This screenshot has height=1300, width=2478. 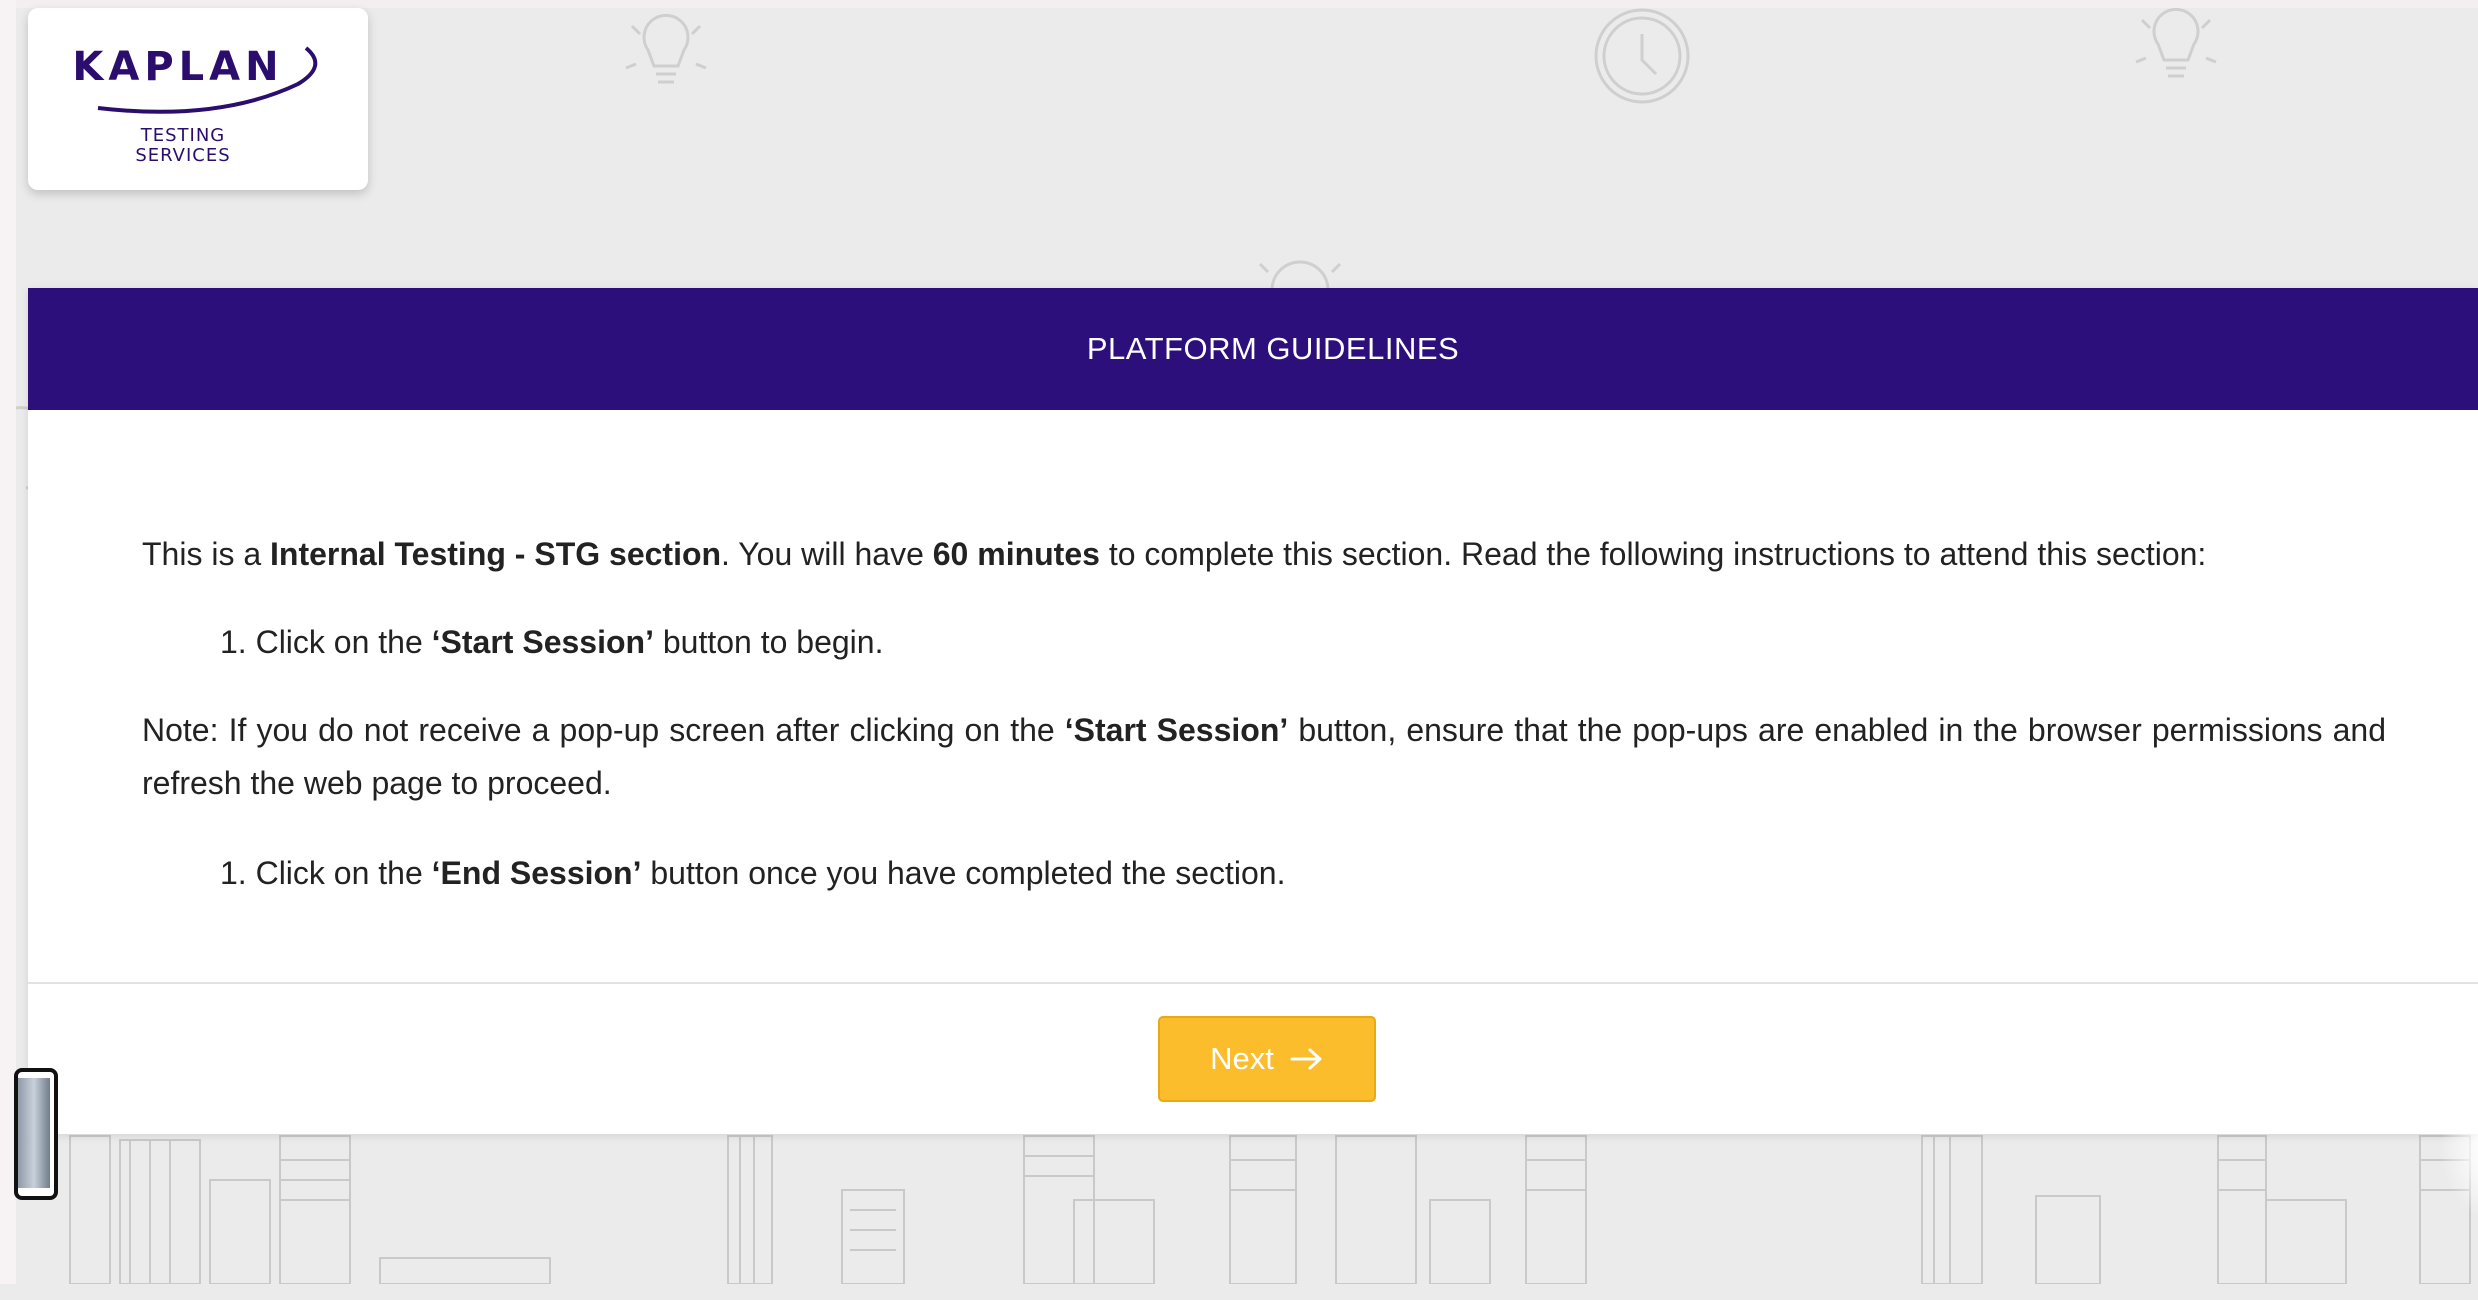 What do you see at coordinates (1242, 1058) in the screenshot?
I see `next-button-label: Next` at bounding box center [1242, 1058].